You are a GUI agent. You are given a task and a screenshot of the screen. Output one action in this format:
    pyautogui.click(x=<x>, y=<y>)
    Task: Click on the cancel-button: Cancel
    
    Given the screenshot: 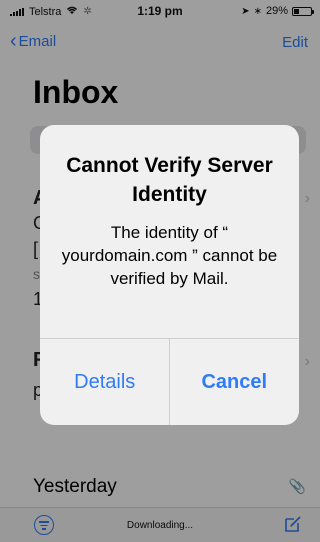 What is the action you would take?
    pyautogui.click(x=234, y=382)
    